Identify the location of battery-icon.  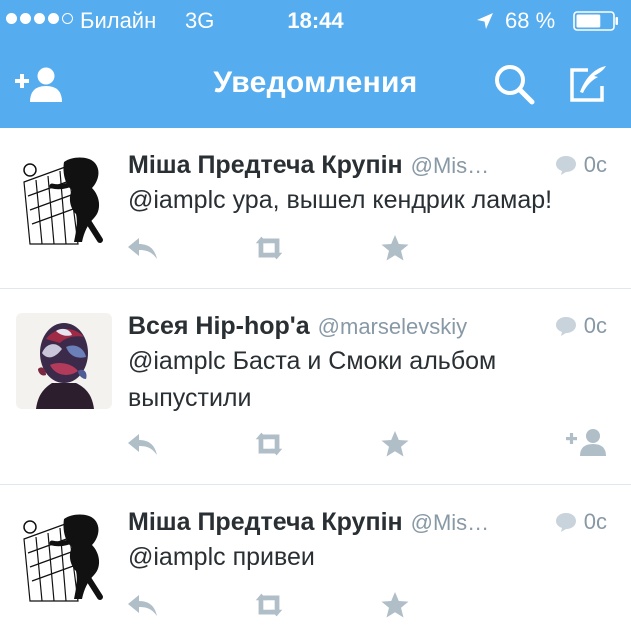
(595, 21).